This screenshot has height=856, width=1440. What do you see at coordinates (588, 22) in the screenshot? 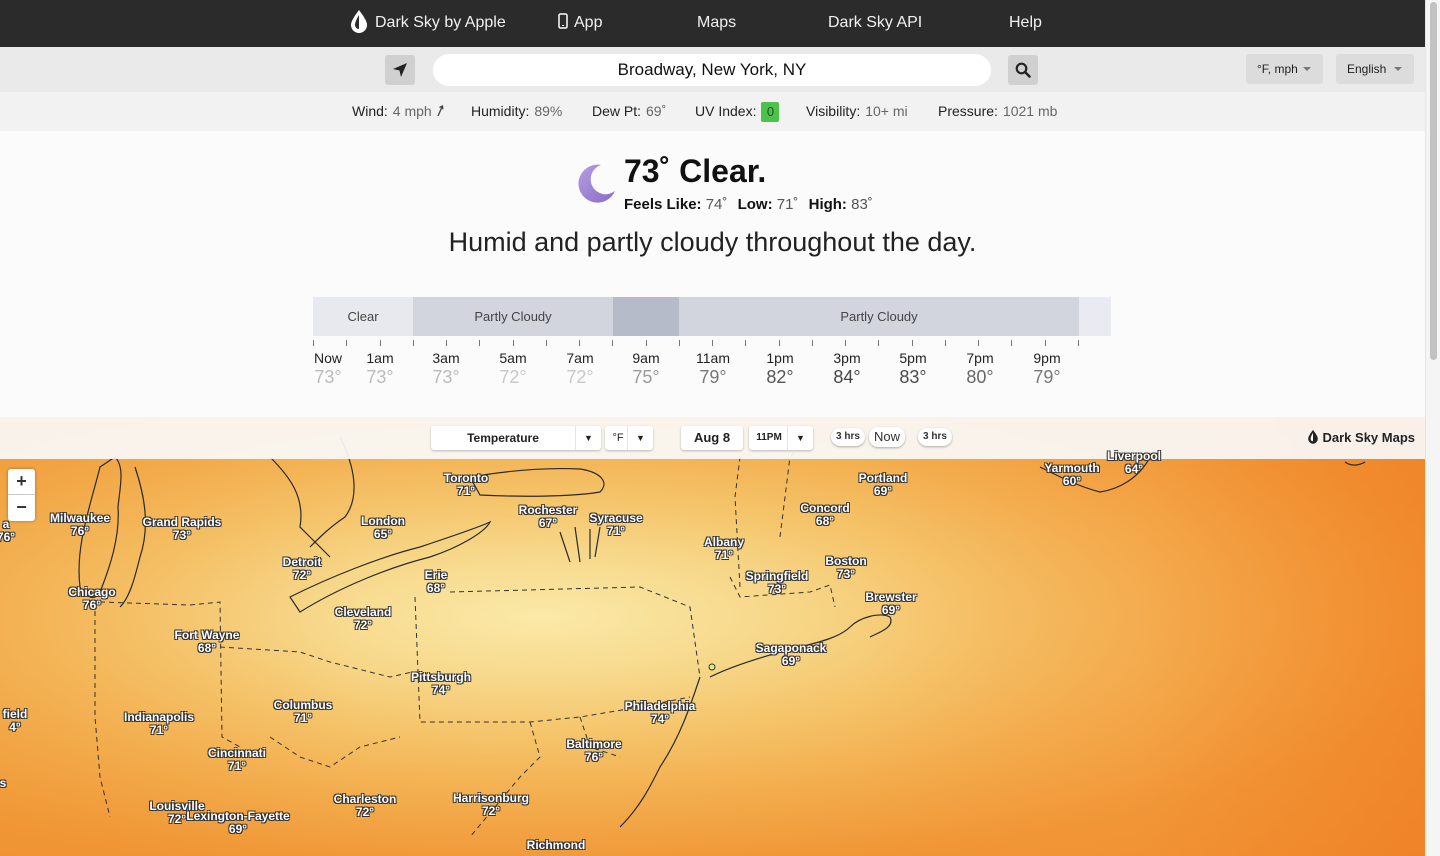
I see `nav-app-label: App` at bounding box center [588, 22].